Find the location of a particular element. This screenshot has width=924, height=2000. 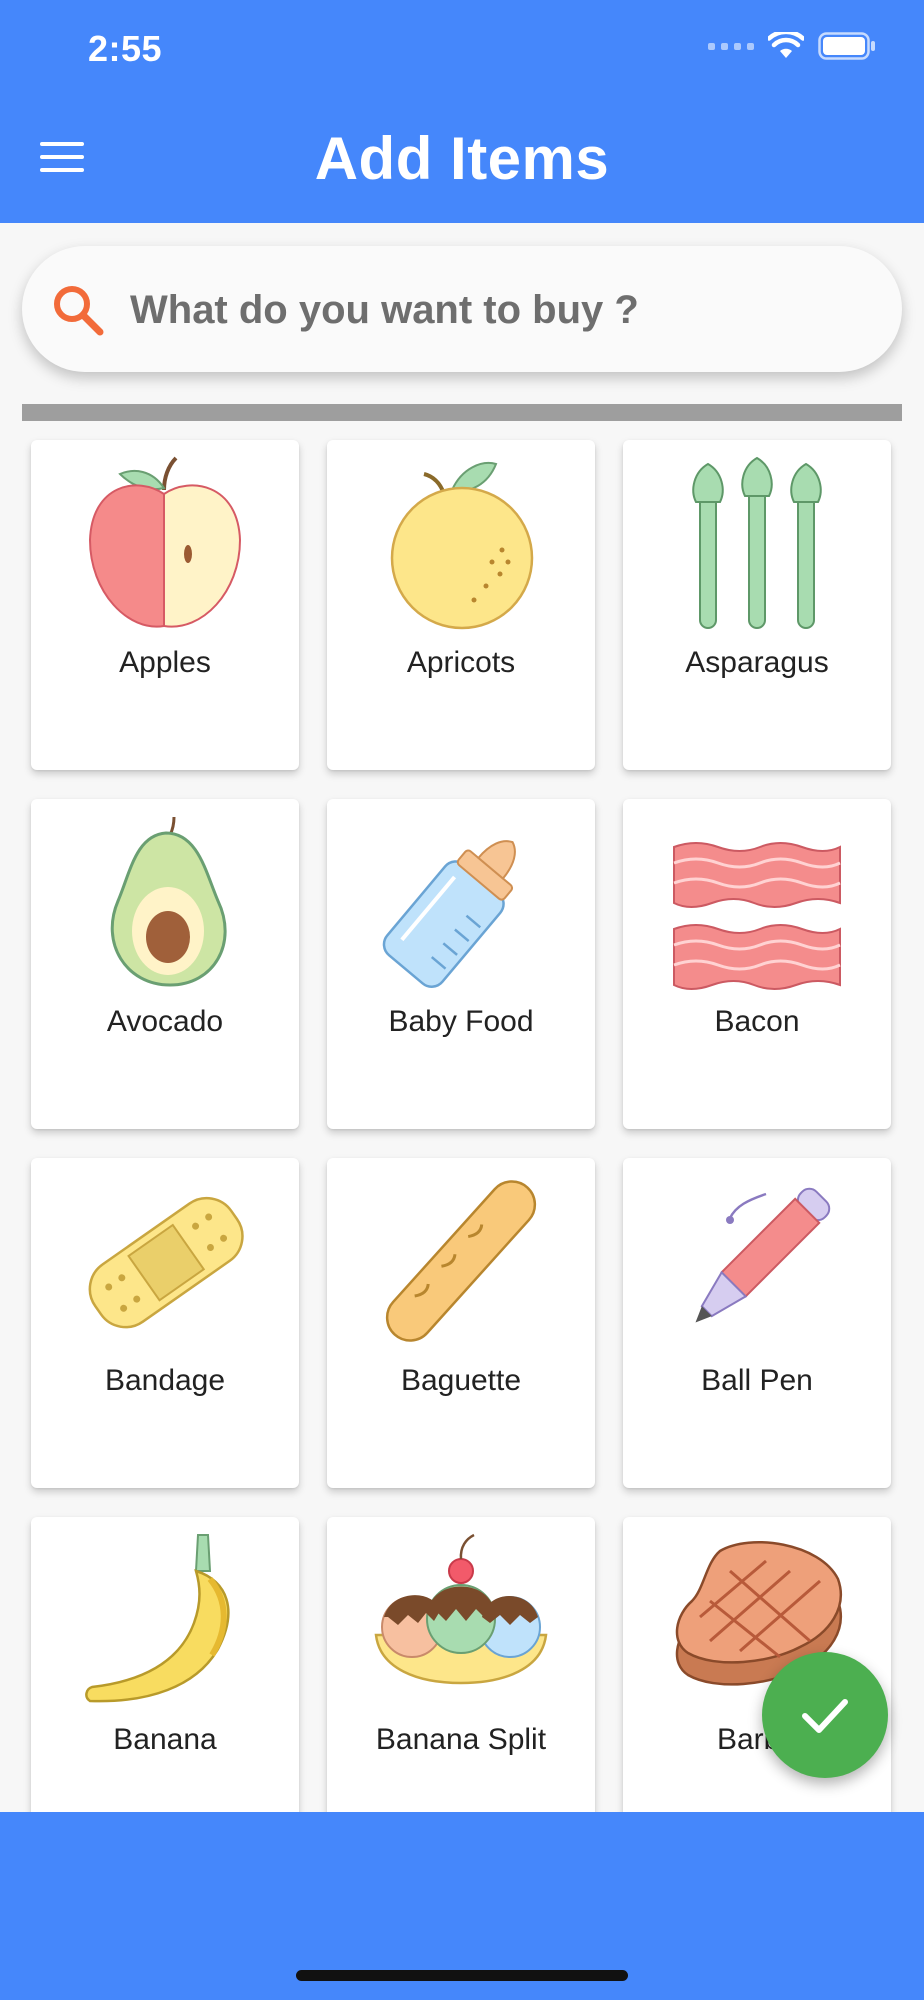

item-card-bandage: Bandage is located at coordinates (165, 1323).